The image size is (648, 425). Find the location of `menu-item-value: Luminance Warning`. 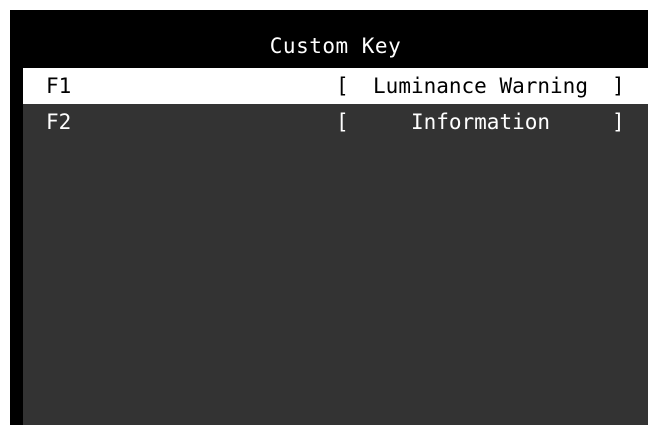

menu-item-value: Luminance Warning is located at coordinates (480, 86).